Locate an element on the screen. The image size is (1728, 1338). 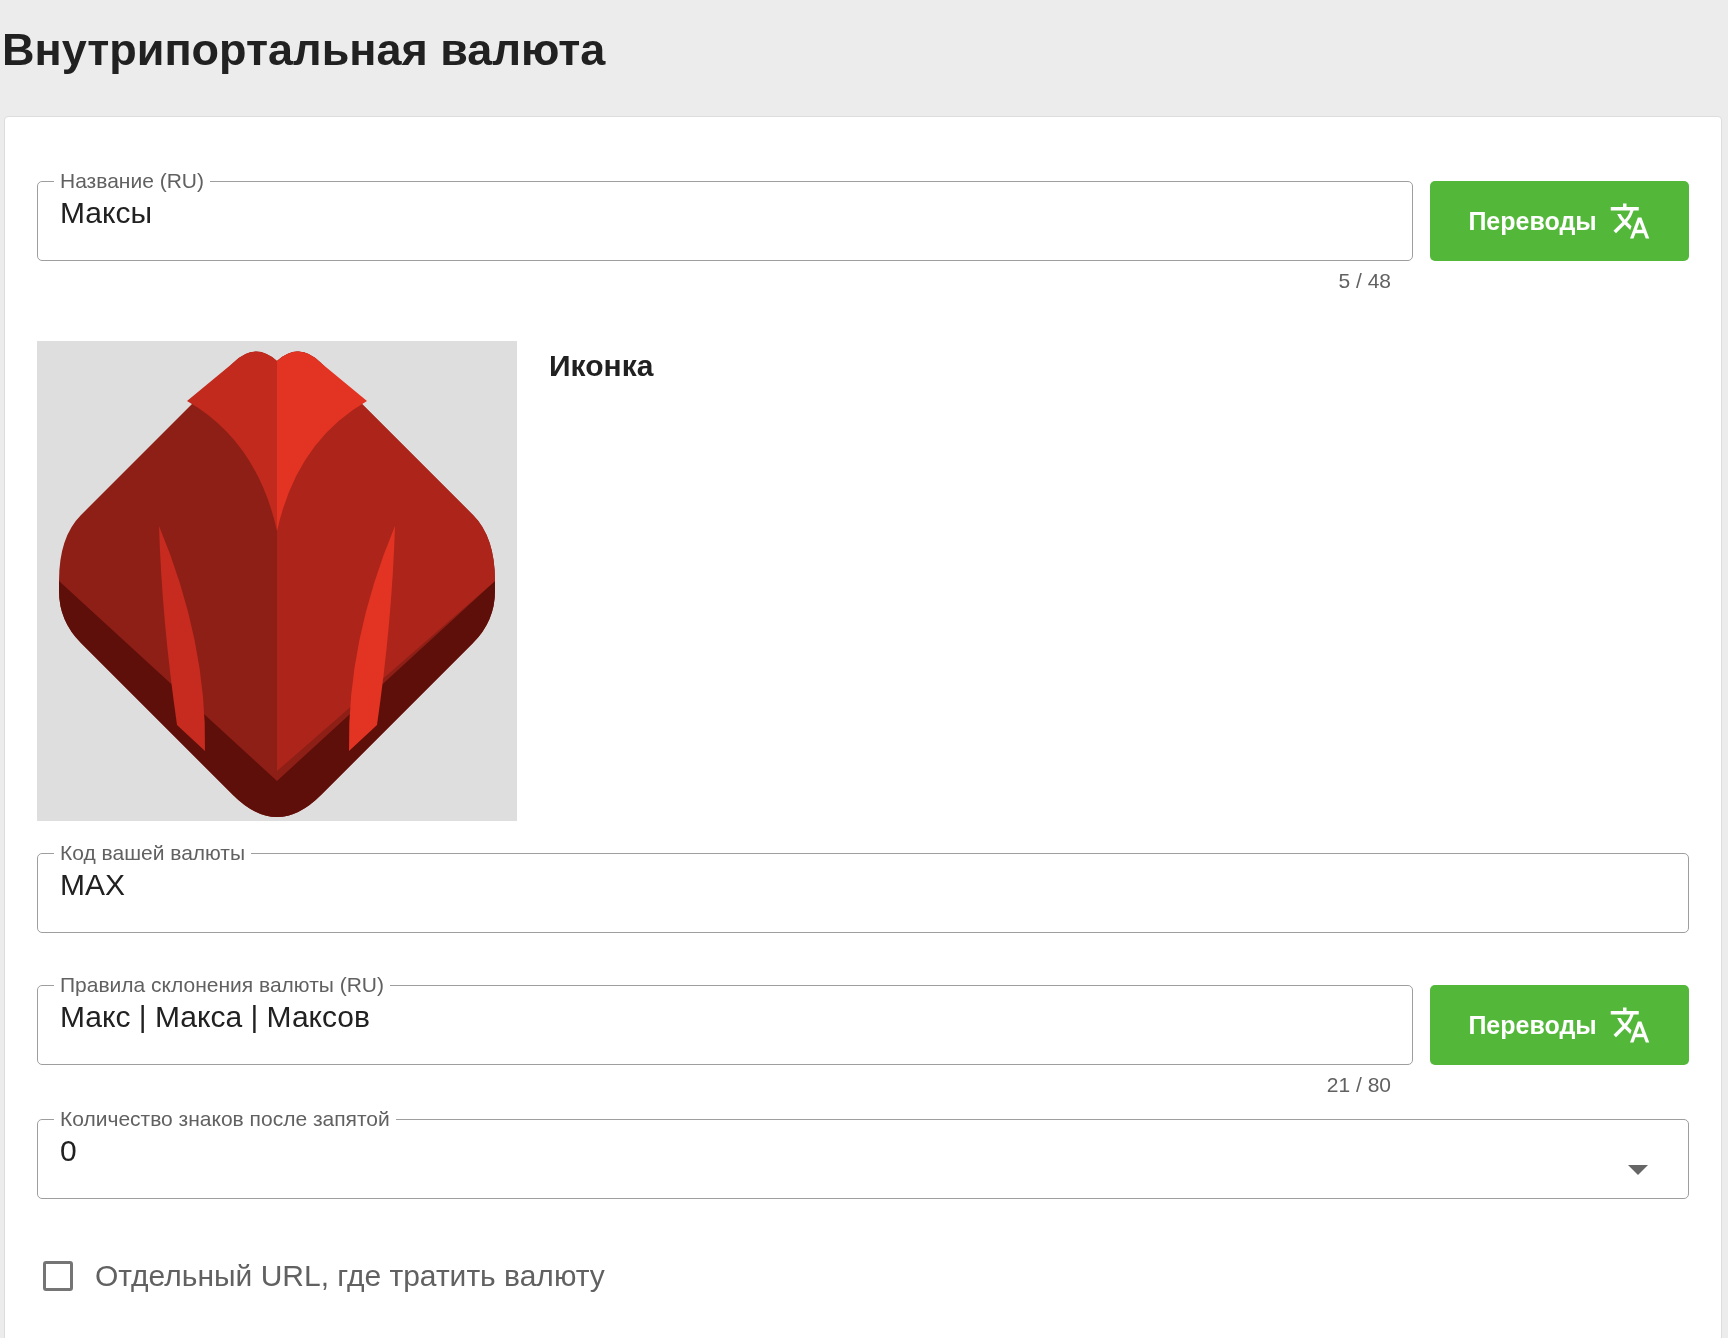
icon-section-label: Иконка is located at coordinates (601, 366).